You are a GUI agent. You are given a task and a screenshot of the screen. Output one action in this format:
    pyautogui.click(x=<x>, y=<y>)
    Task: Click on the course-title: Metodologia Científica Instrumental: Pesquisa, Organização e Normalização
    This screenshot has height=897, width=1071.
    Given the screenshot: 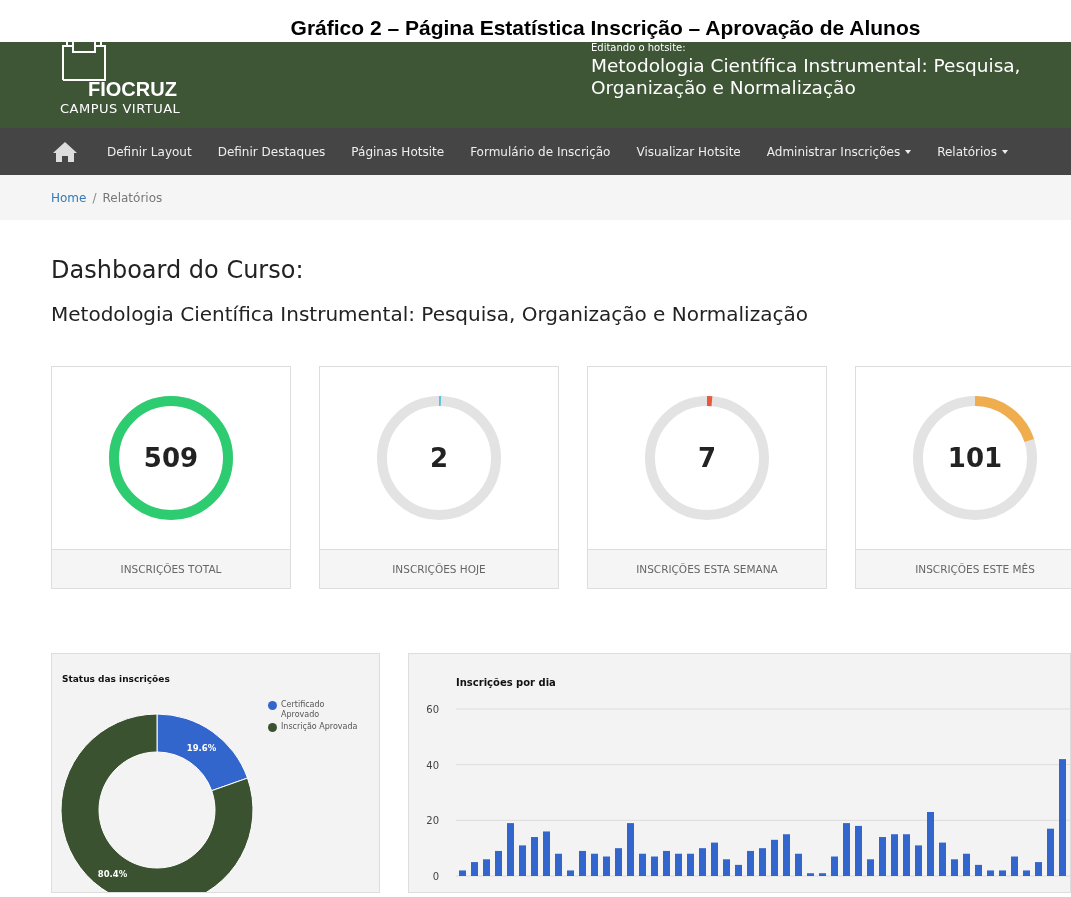 What is the action you would take?
    pyautogui.click(x=430, y=314)
    